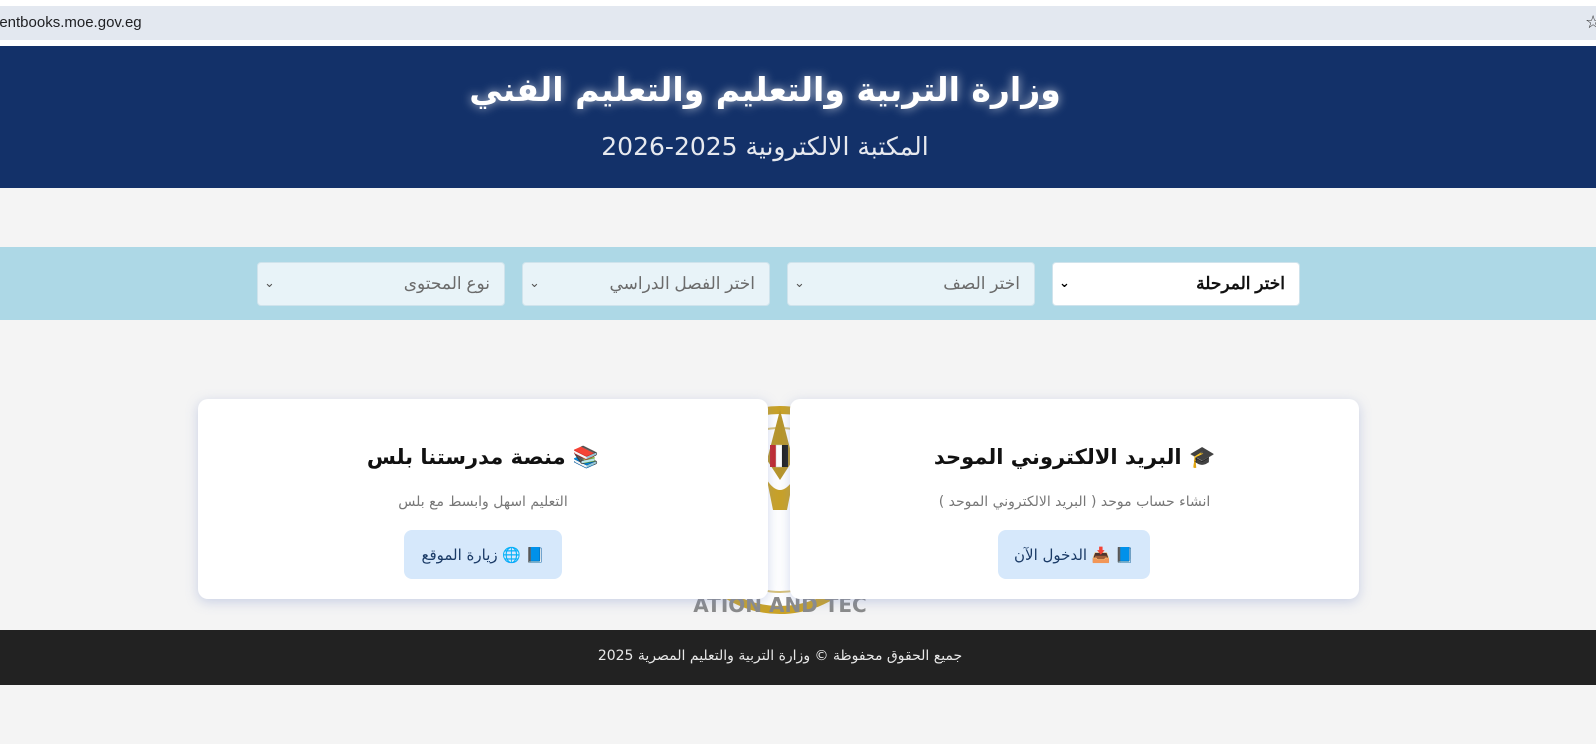 Image resolution: width=1596 pixels, height=744 pixels. Describe the element at coordinates (483, 554) in the screenshot. I see `visit-site-button: 📘 🌐 زيارة الموقع` at that location.